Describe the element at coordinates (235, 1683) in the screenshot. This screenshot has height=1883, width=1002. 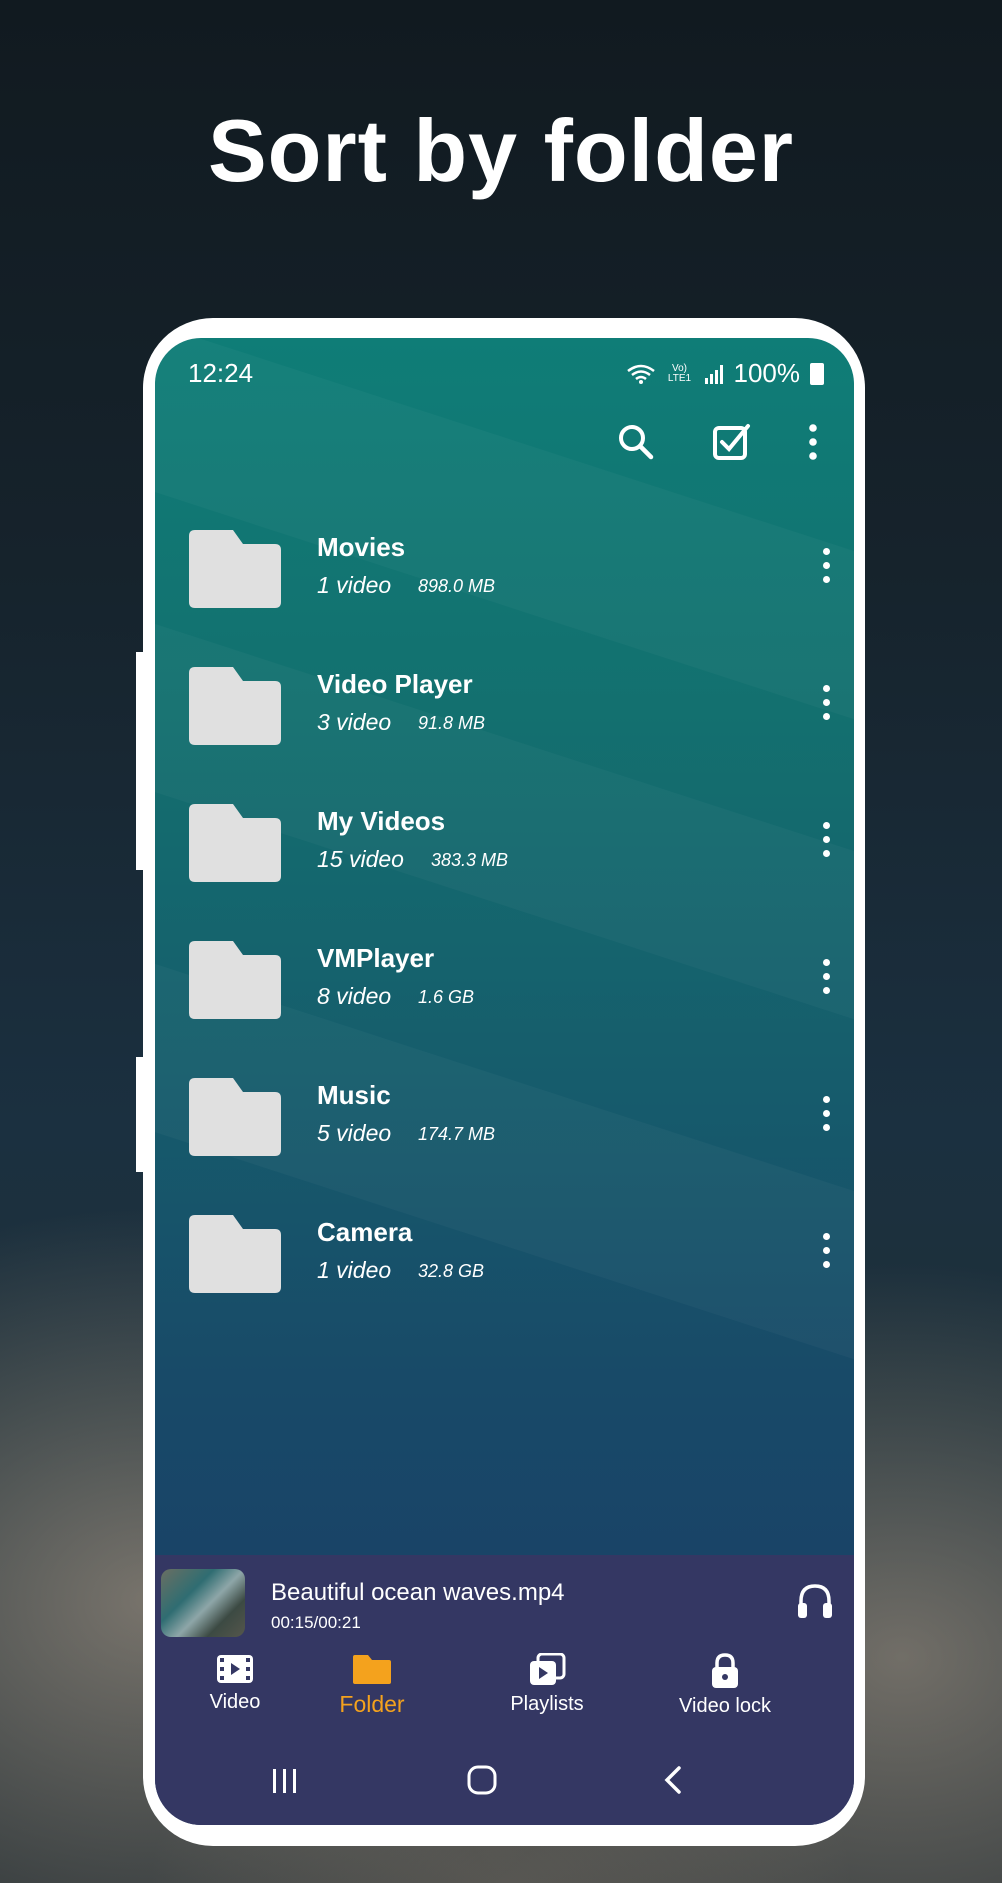
I see `nav-video: Video` at that location.